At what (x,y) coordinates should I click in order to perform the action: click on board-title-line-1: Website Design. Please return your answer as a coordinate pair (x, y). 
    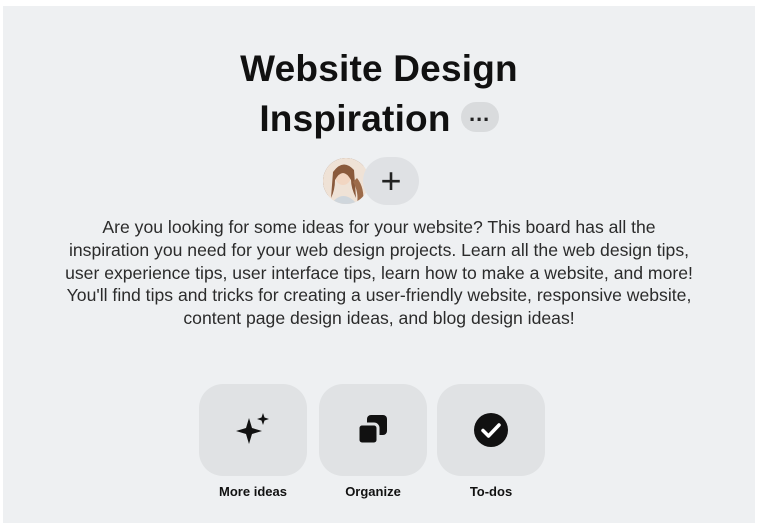
    Looking at the image, I should click on (379, 69).